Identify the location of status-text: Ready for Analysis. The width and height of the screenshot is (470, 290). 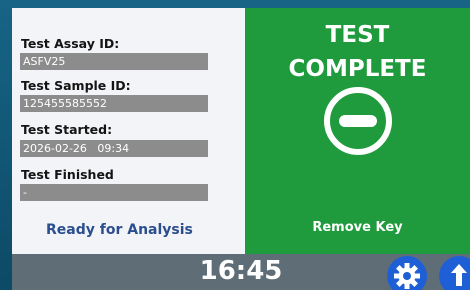
(119, 230).